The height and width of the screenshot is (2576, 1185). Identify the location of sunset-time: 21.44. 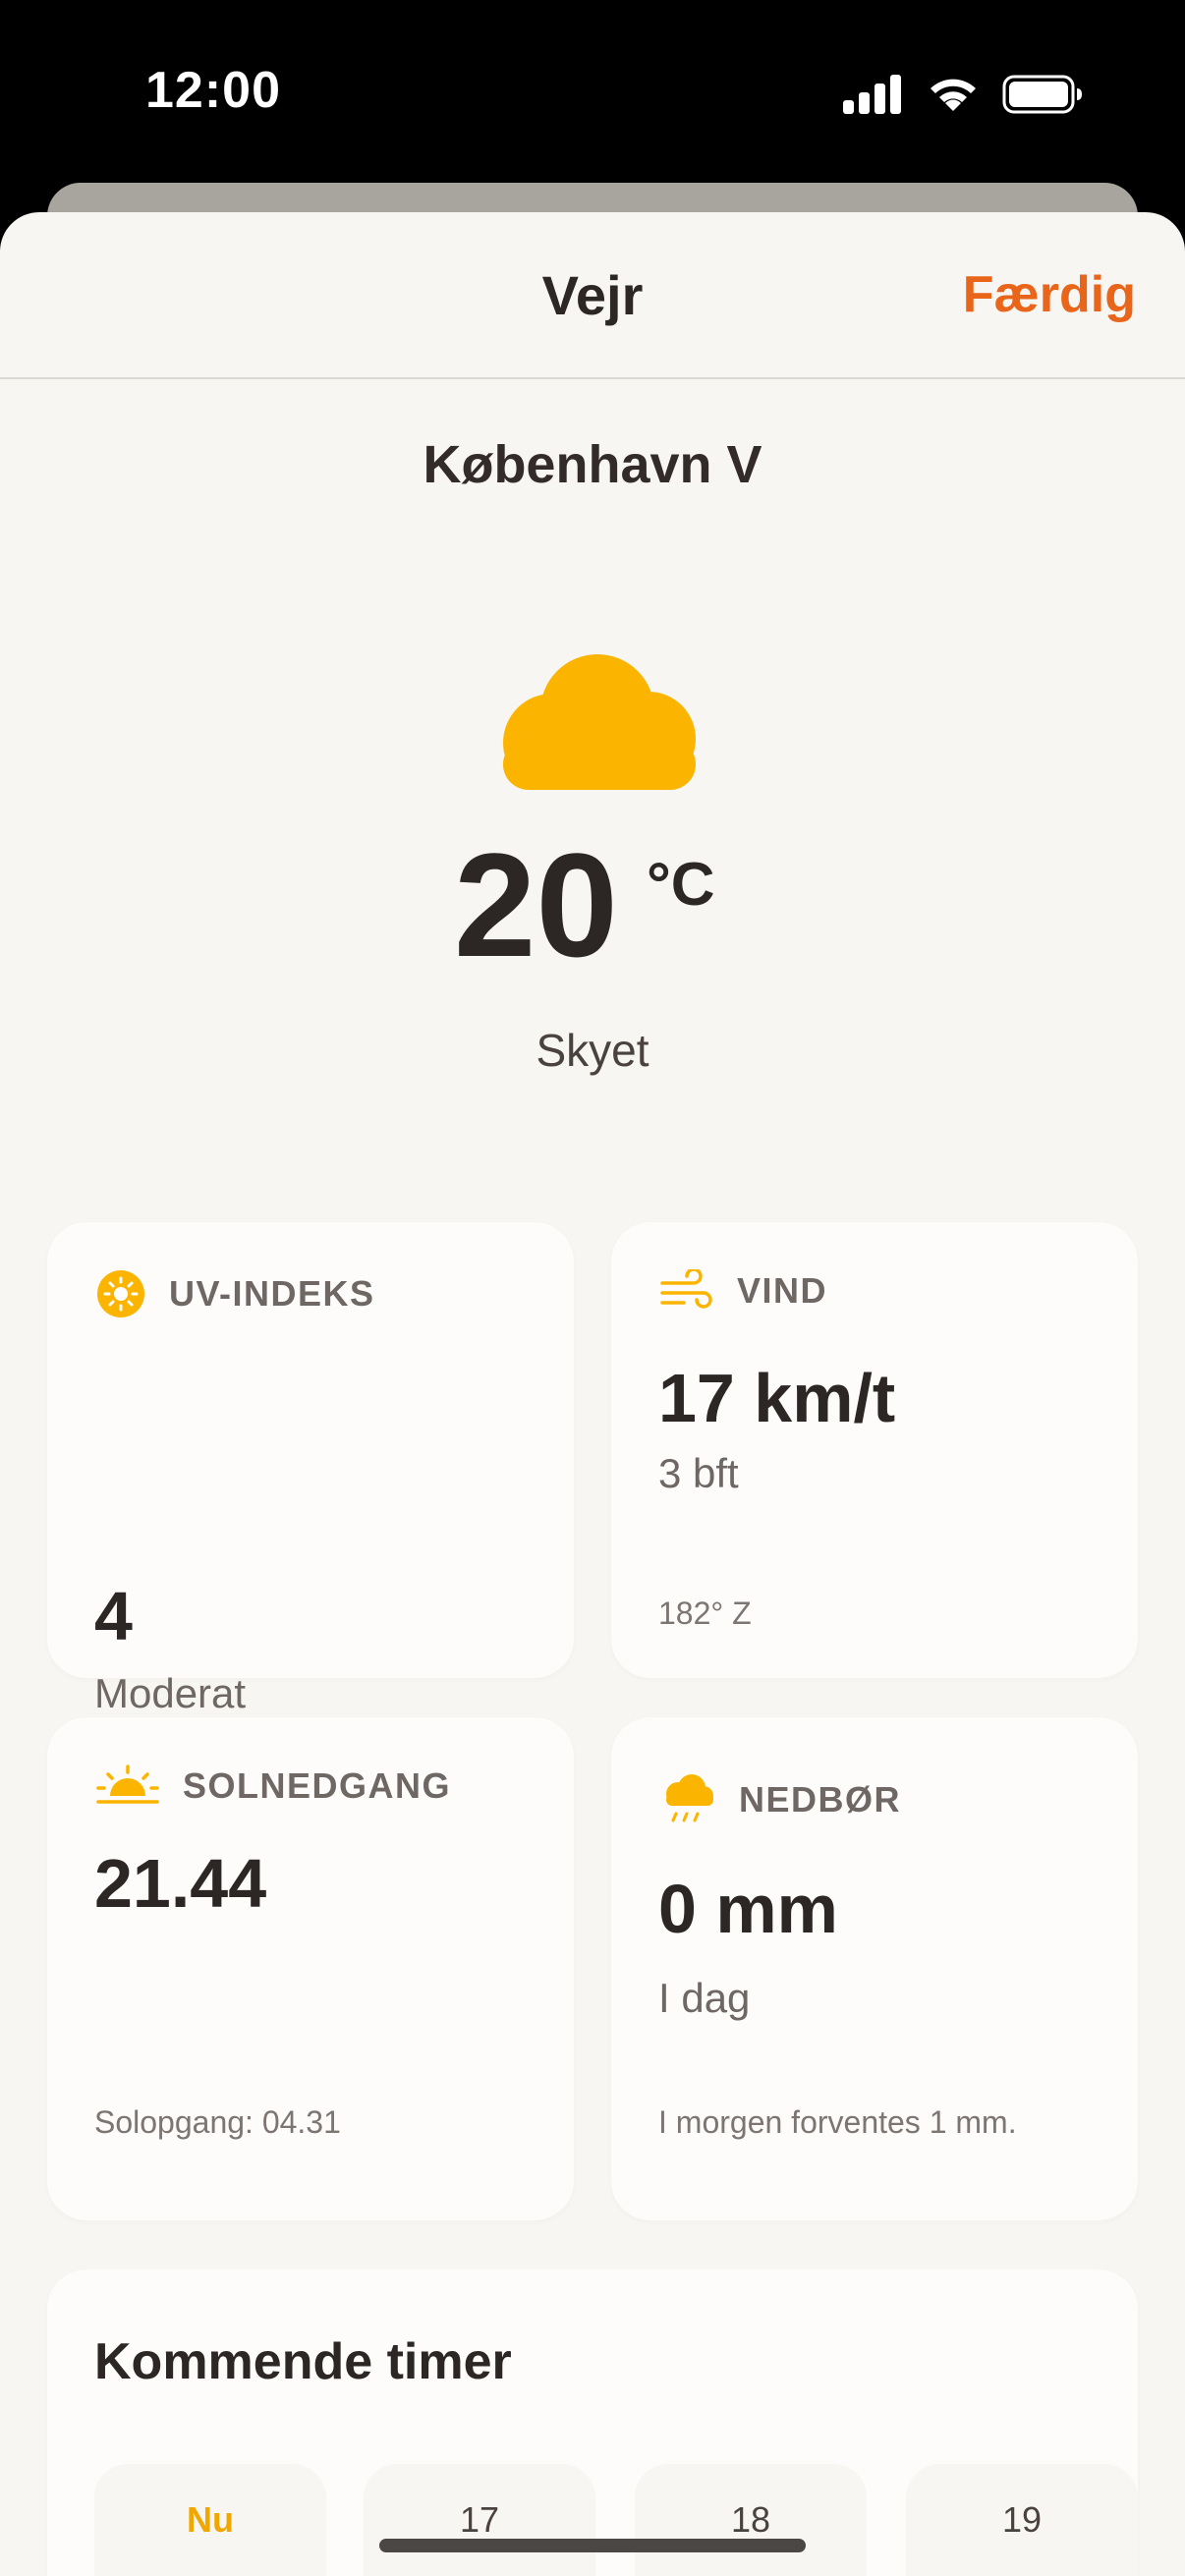
(181, 1883).